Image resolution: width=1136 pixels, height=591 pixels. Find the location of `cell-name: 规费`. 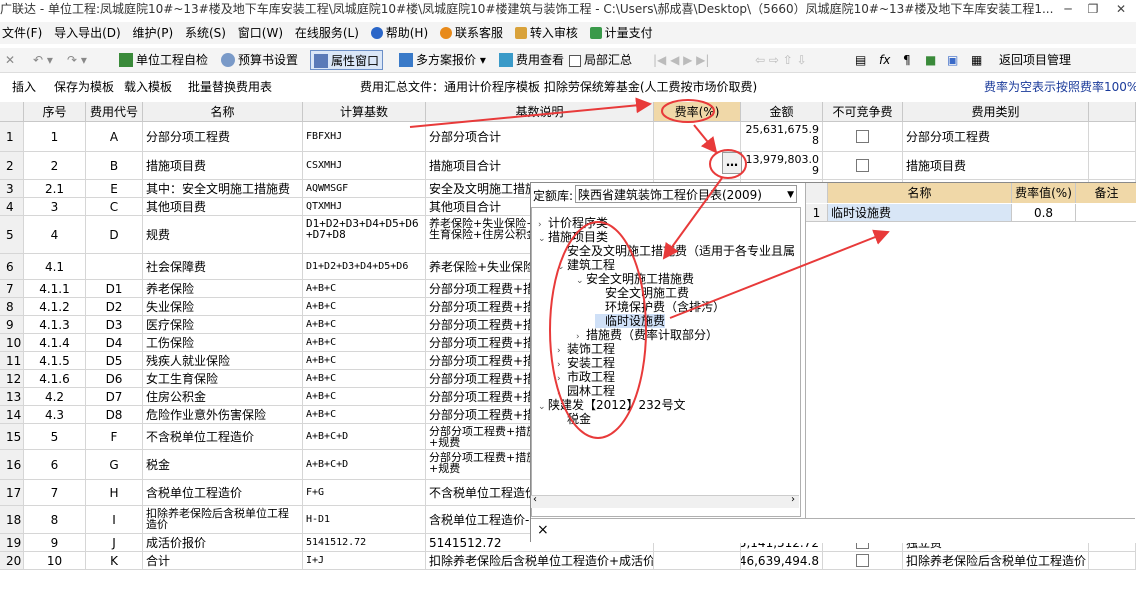

cell-name: 规费 is located at coordinates (223, 234).